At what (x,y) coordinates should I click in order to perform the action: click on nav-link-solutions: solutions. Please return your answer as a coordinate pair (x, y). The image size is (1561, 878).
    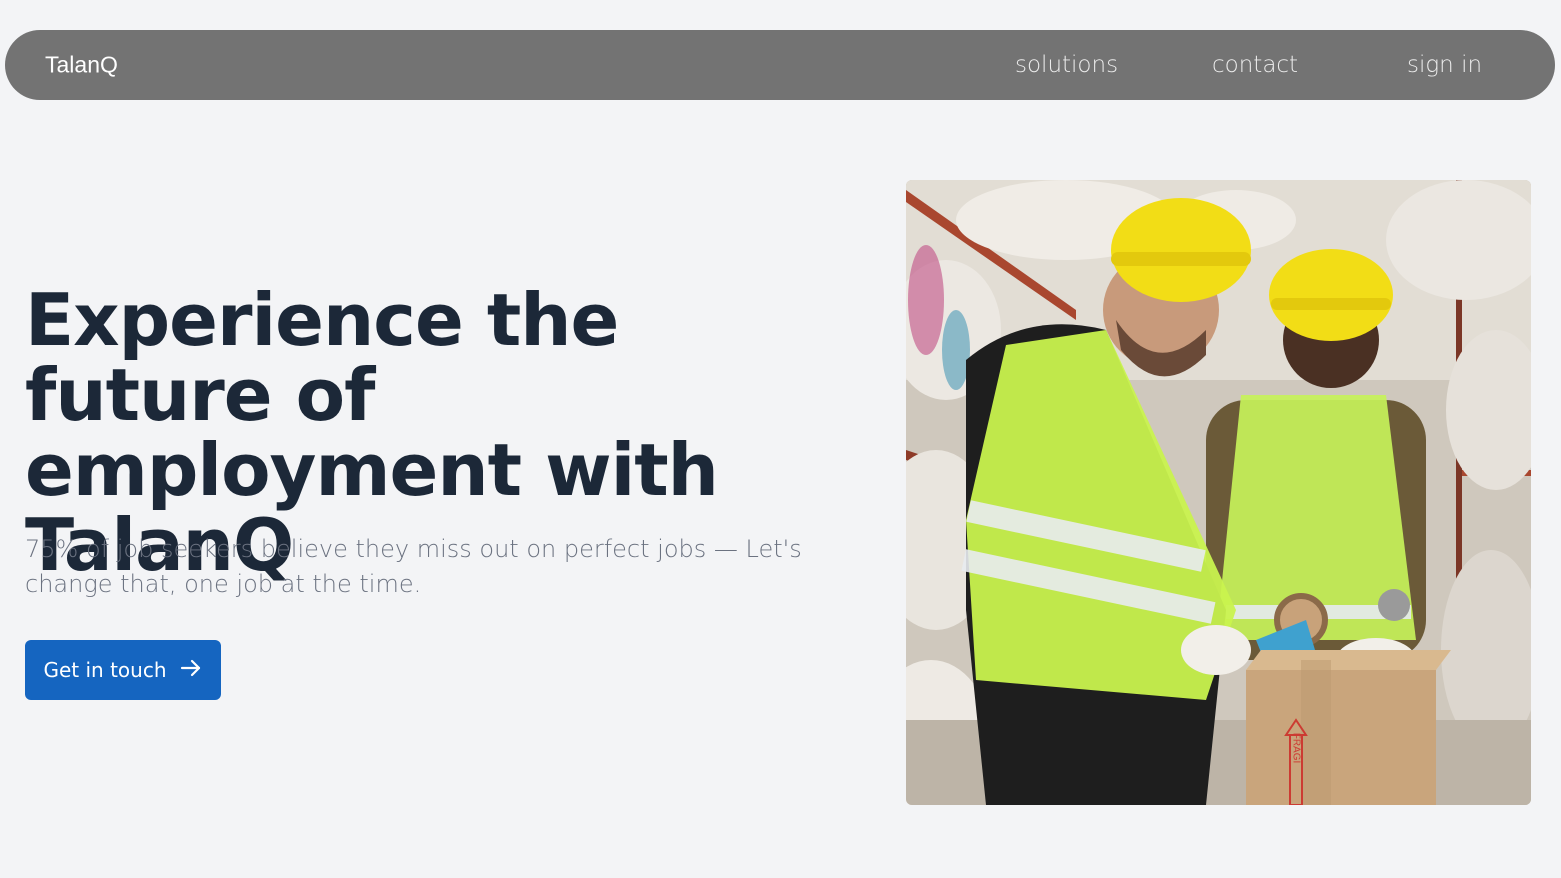
    Looking at the image, I should click on (1066, 65).